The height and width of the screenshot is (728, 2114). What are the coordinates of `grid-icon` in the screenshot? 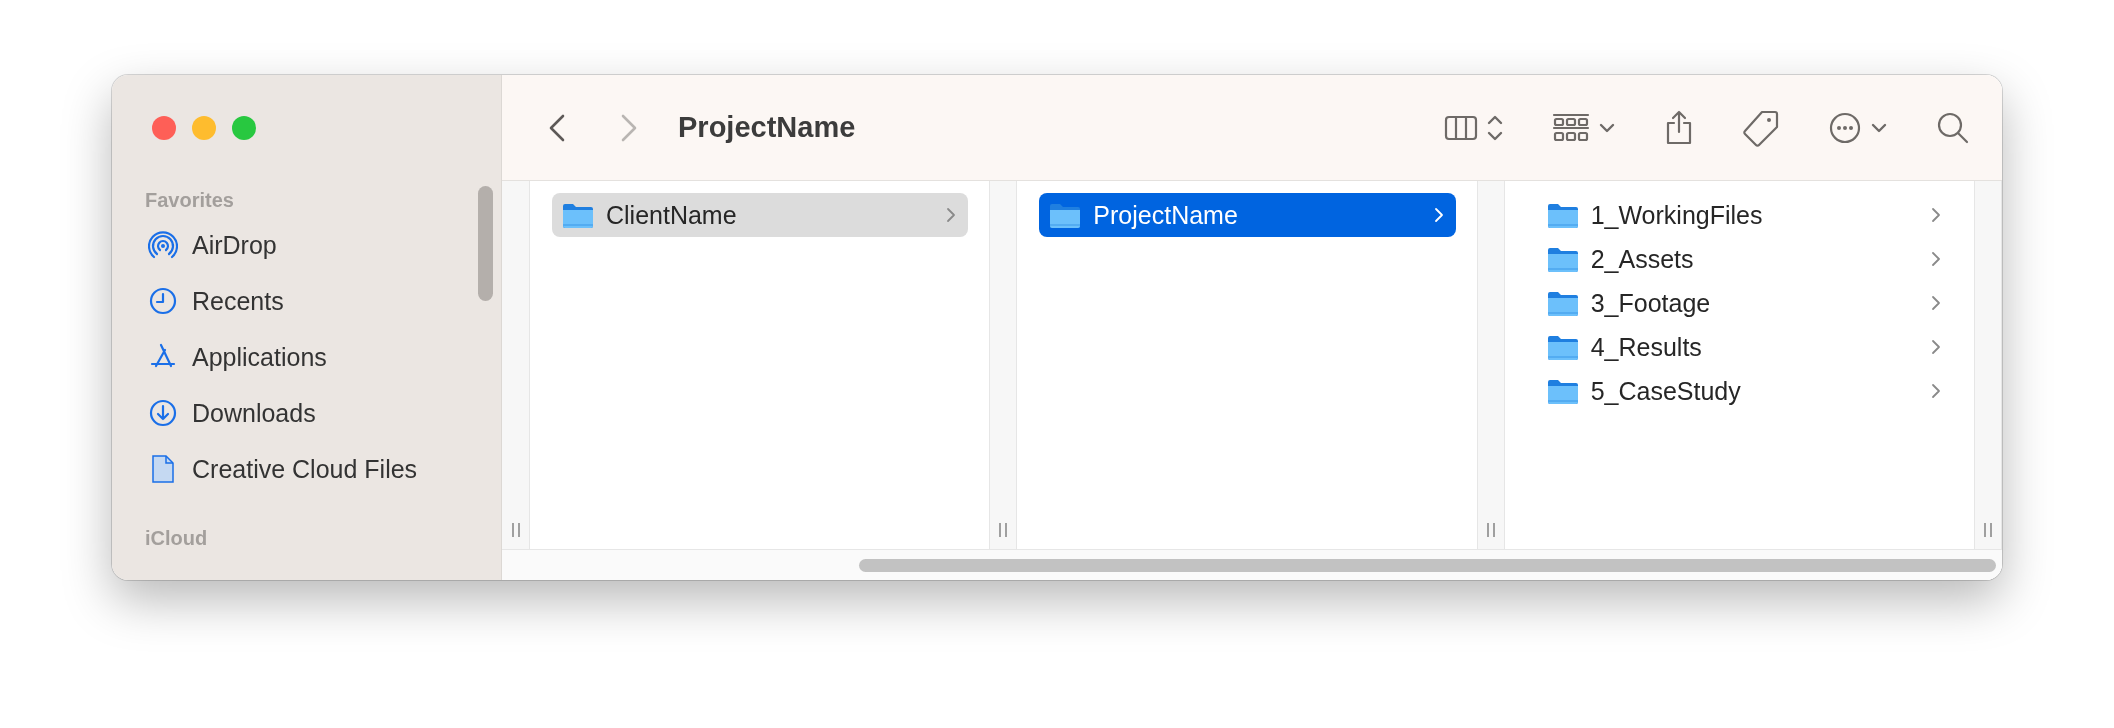 It's located at (1571, 127).